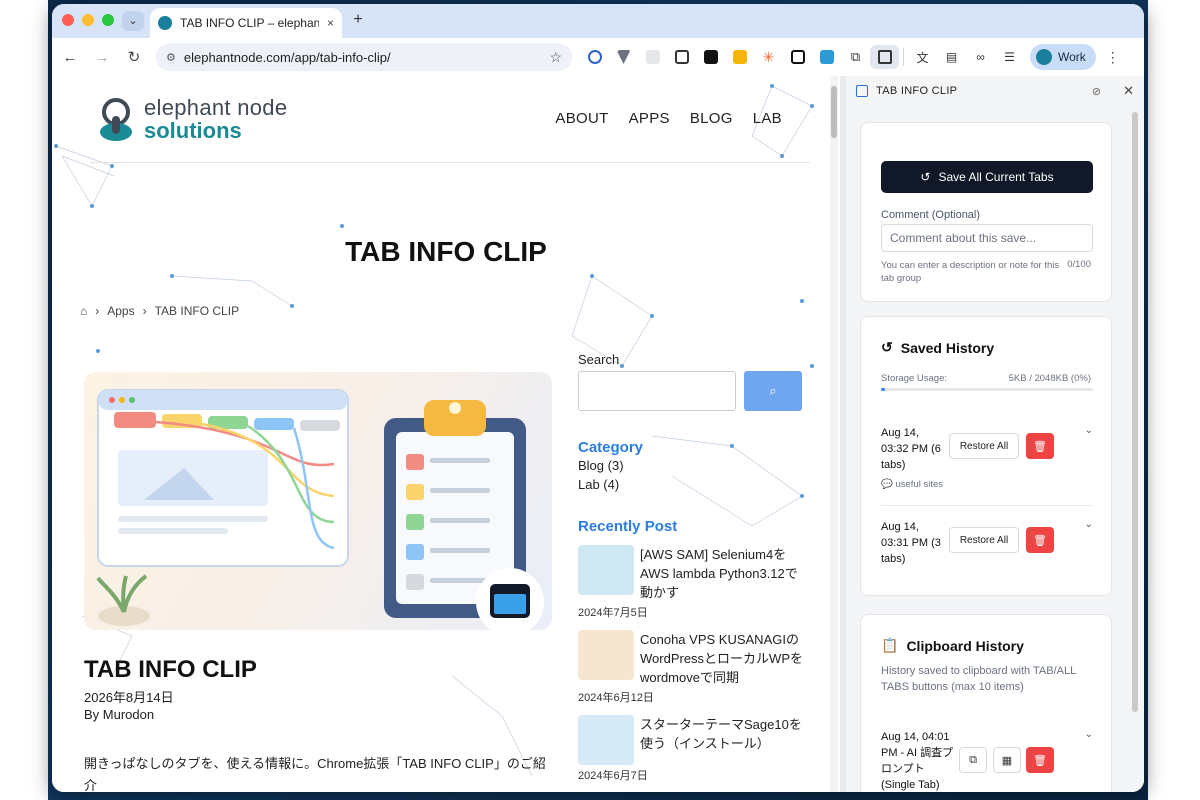  I want to click on copy-button: ⧉, so click(973, 760).